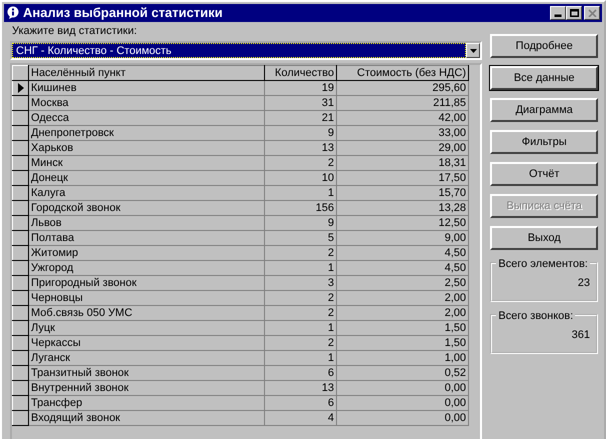 Image resolution: width=606 pixels, height=439 pixels. What do you see at coordinates (300, 73) in the screenshot?
I see `column-header: Количество` at bounding box center [300, 73].